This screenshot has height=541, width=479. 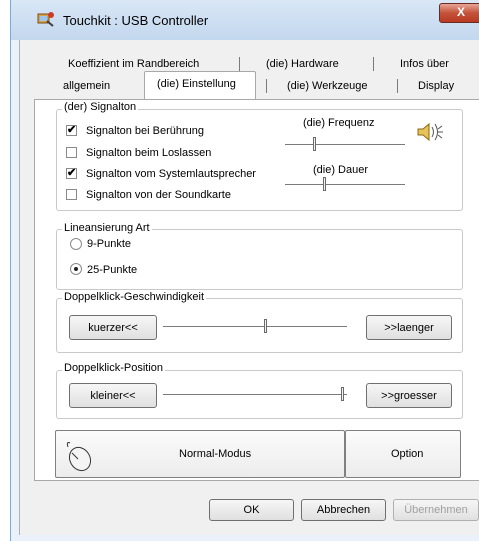 What do you see at coordinates (430, 132) in the screenshot?
I see `speaker-icon` at bounding box center [430, 132].